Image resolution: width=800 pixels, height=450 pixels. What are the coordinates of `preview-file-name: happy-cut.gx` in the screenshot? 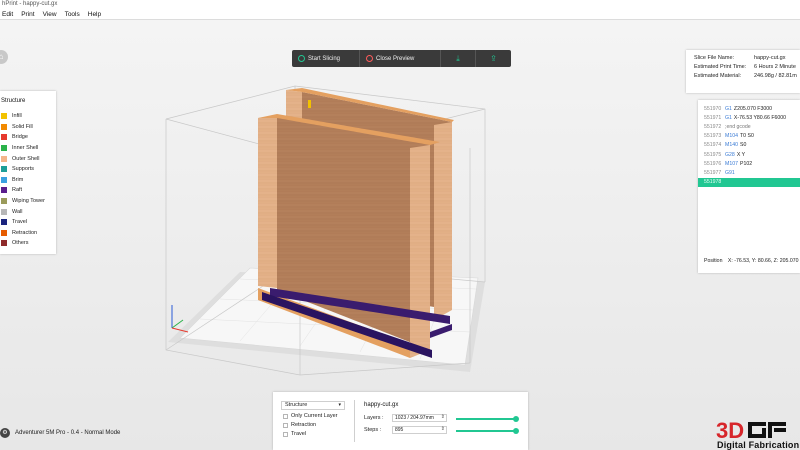 It's located at (381, 405).